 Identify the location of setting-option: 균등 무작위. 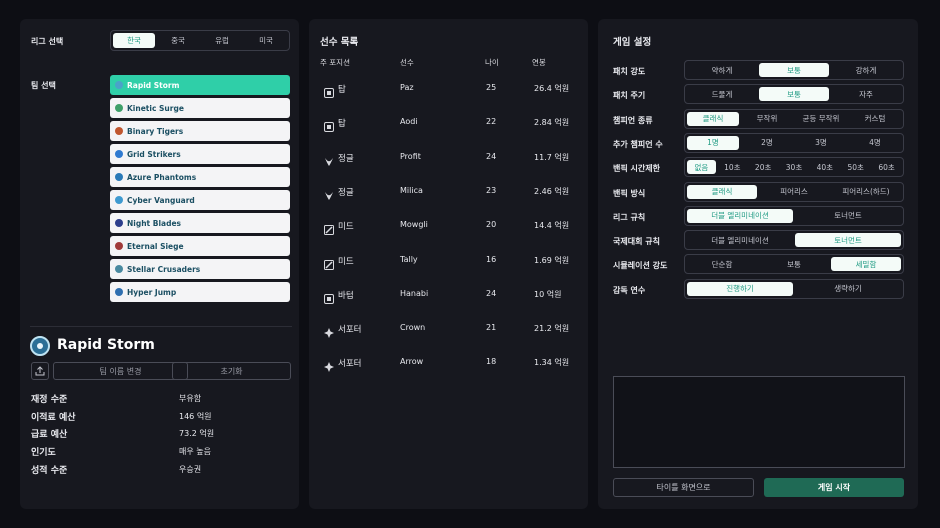
(821, 119).